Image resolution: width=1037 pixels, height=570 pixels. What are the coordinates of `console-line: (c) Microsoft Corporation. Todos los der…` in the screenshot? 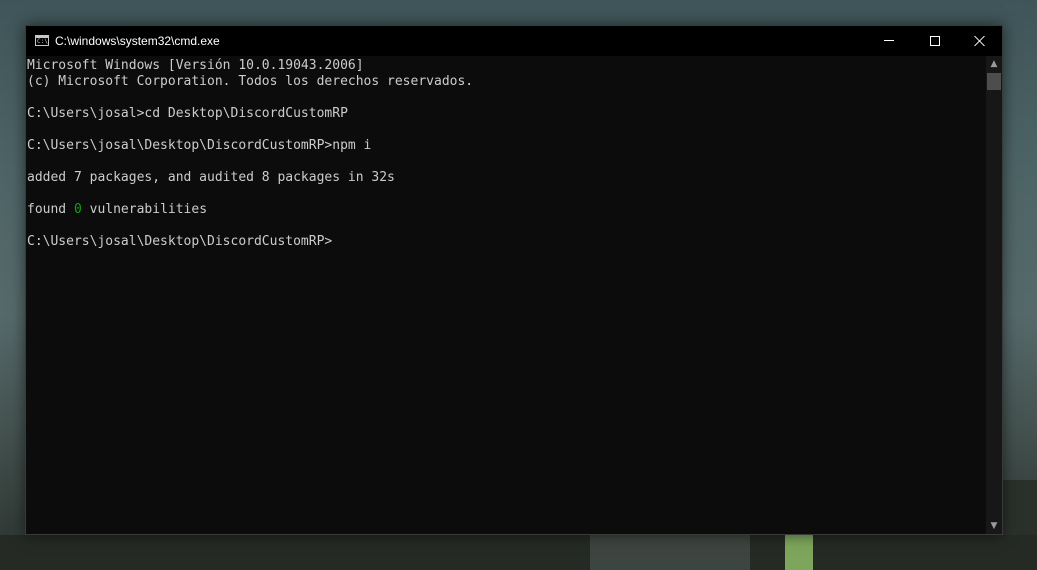 It's located at (250, 81).